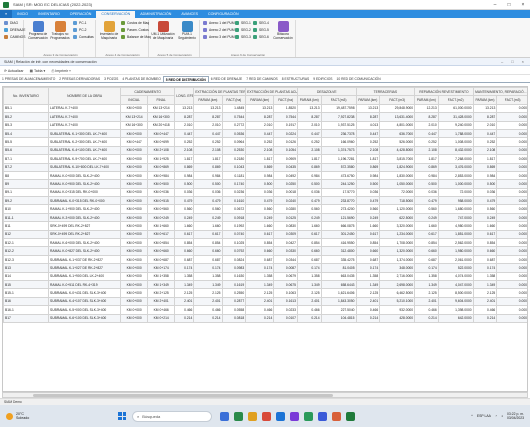 The height and width of the screenshot is (427, 530). I want to click on table-cell: 1,050.0000, so click(397, 184).